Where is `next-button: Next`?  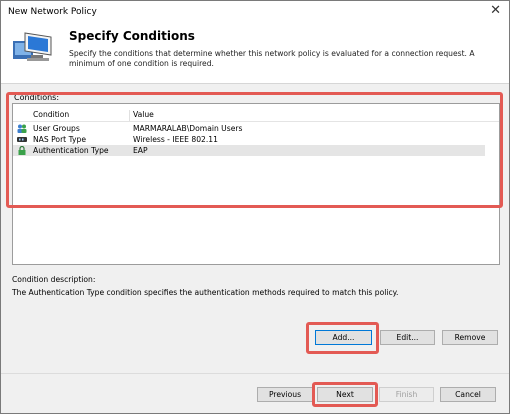 next-button: Next is located at coordinates (345, 394).